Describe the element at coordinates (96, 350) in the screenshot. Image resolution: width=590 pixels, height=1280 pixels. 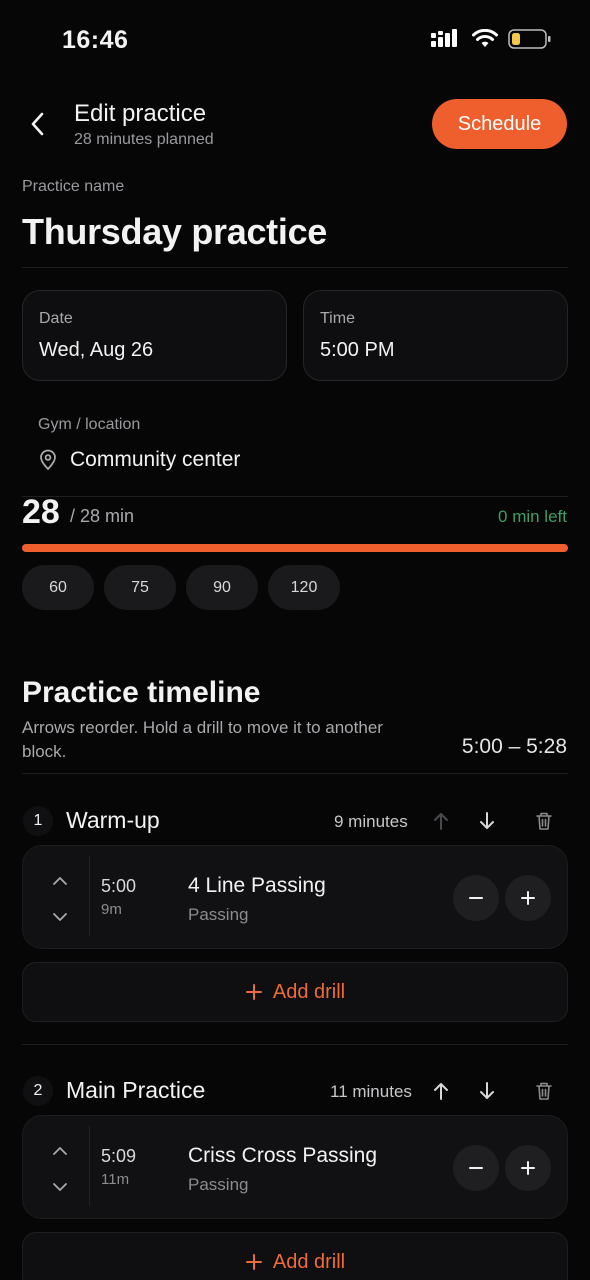
I see `date-value: Wed, Aug 26` at that location.